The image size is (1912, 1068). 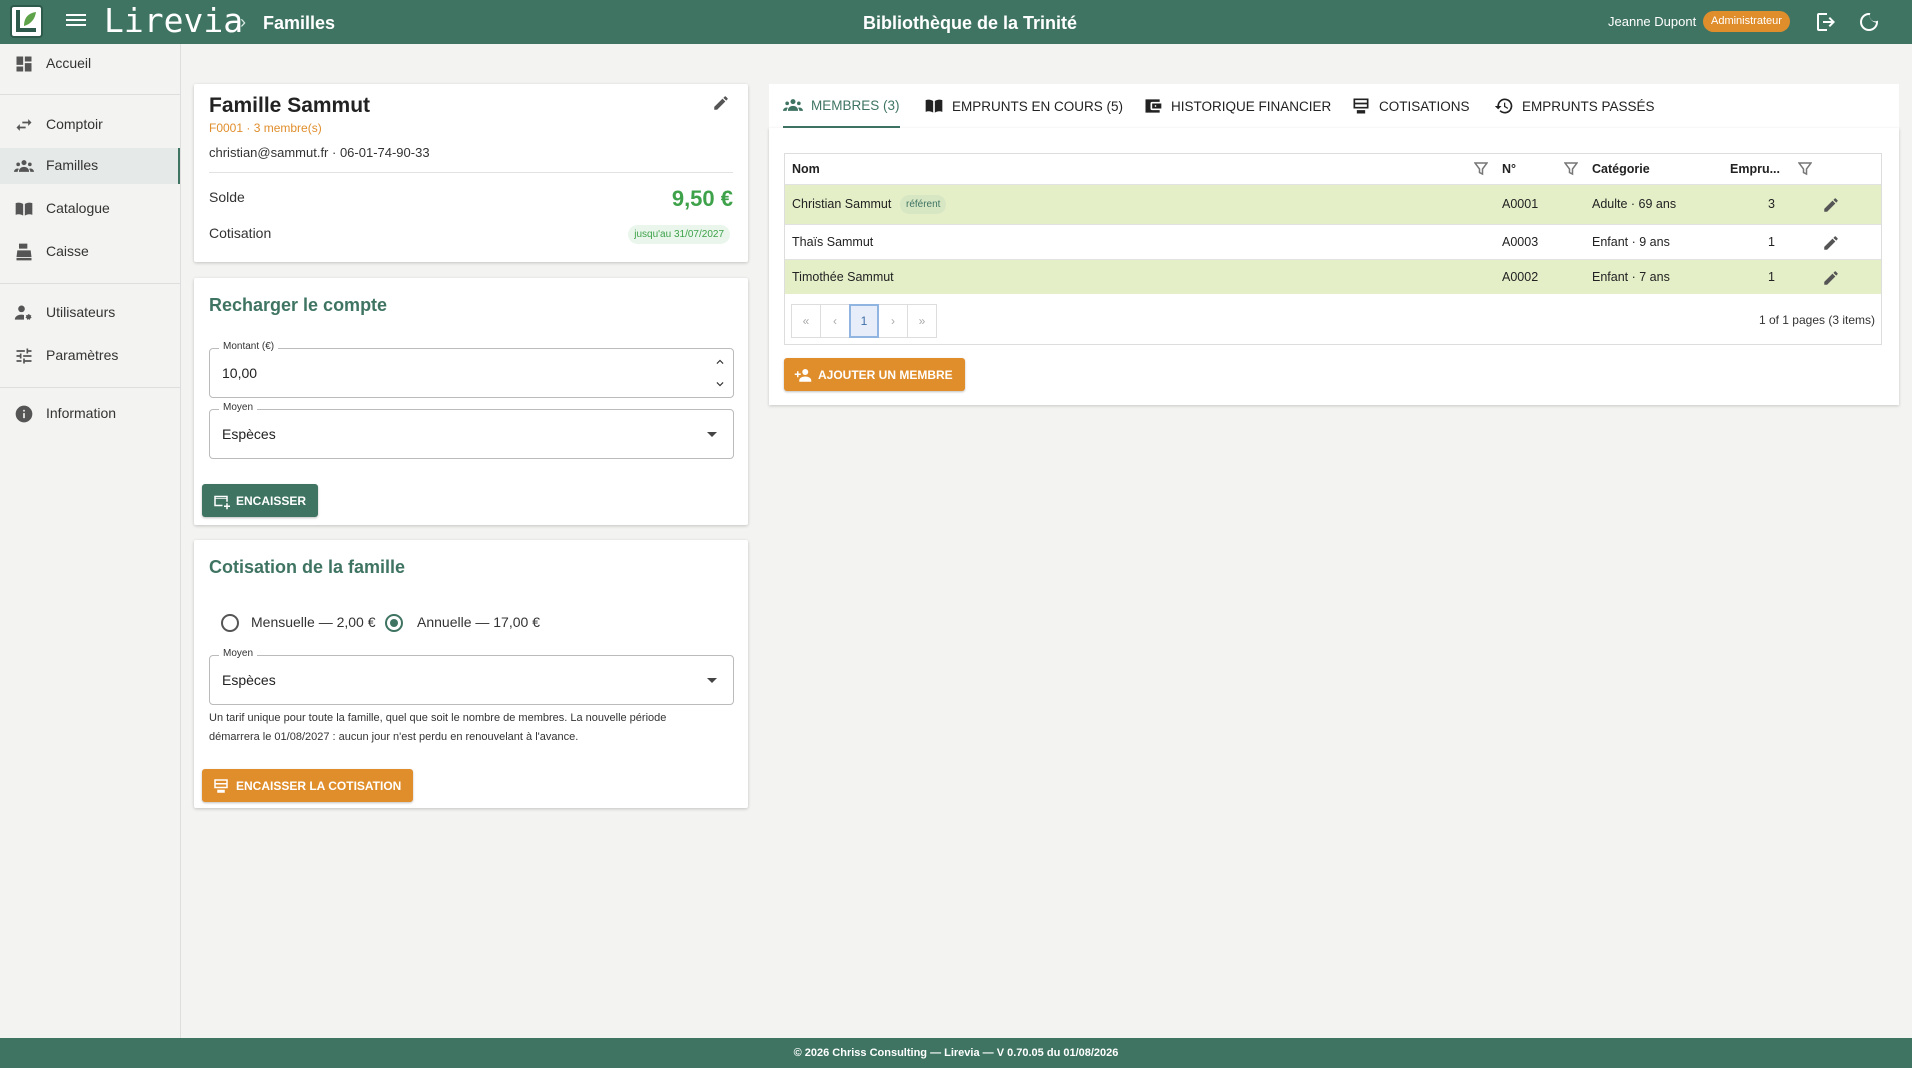 What do you see at coordinates (74, 124) in the screenshot?
I see `sidebar-item-label: Comptoir` at bounding box center [74, 124].